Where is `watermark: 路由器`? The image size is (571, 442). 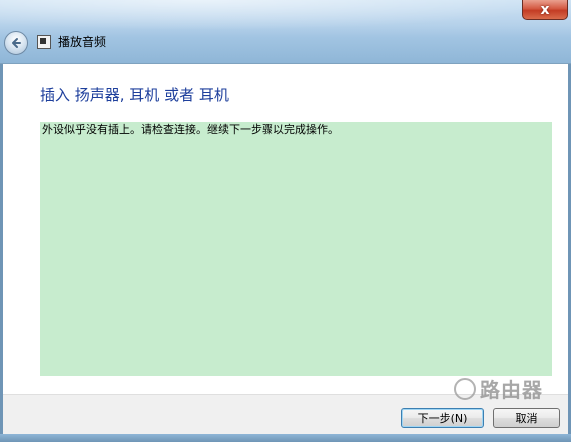 watermark: 路由器 is located at coordinates (498, 388).